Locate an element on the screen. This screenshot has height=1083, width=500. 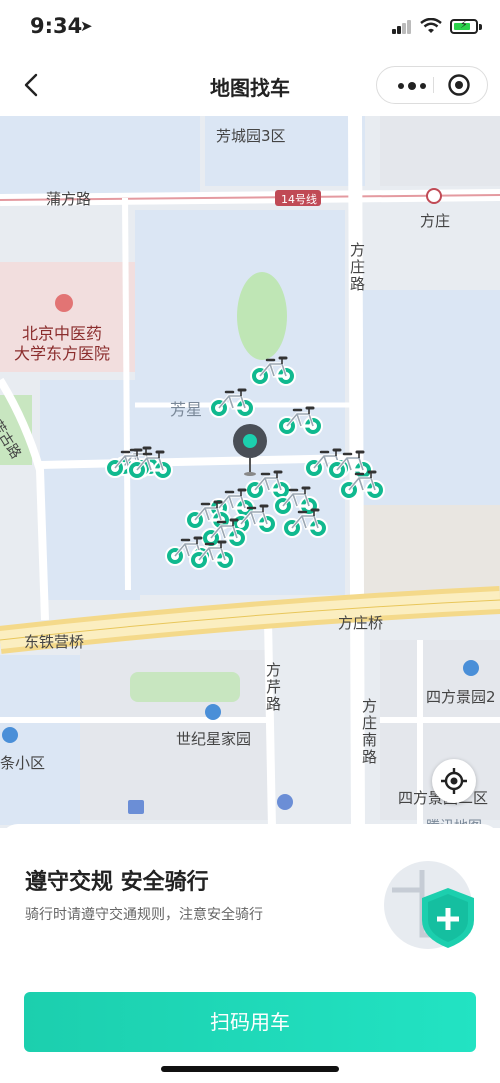
map-label-hospital-line2: 大学东方医院 is located at coordinates (62, 353).